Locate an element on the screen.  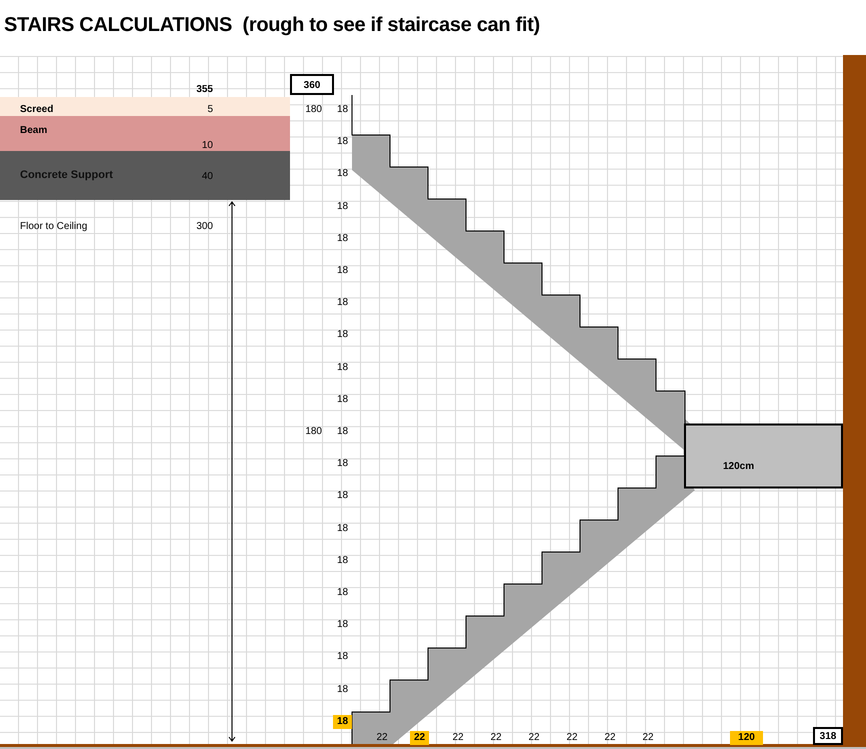
total-value: 355 is located at coordinates (204, 89).